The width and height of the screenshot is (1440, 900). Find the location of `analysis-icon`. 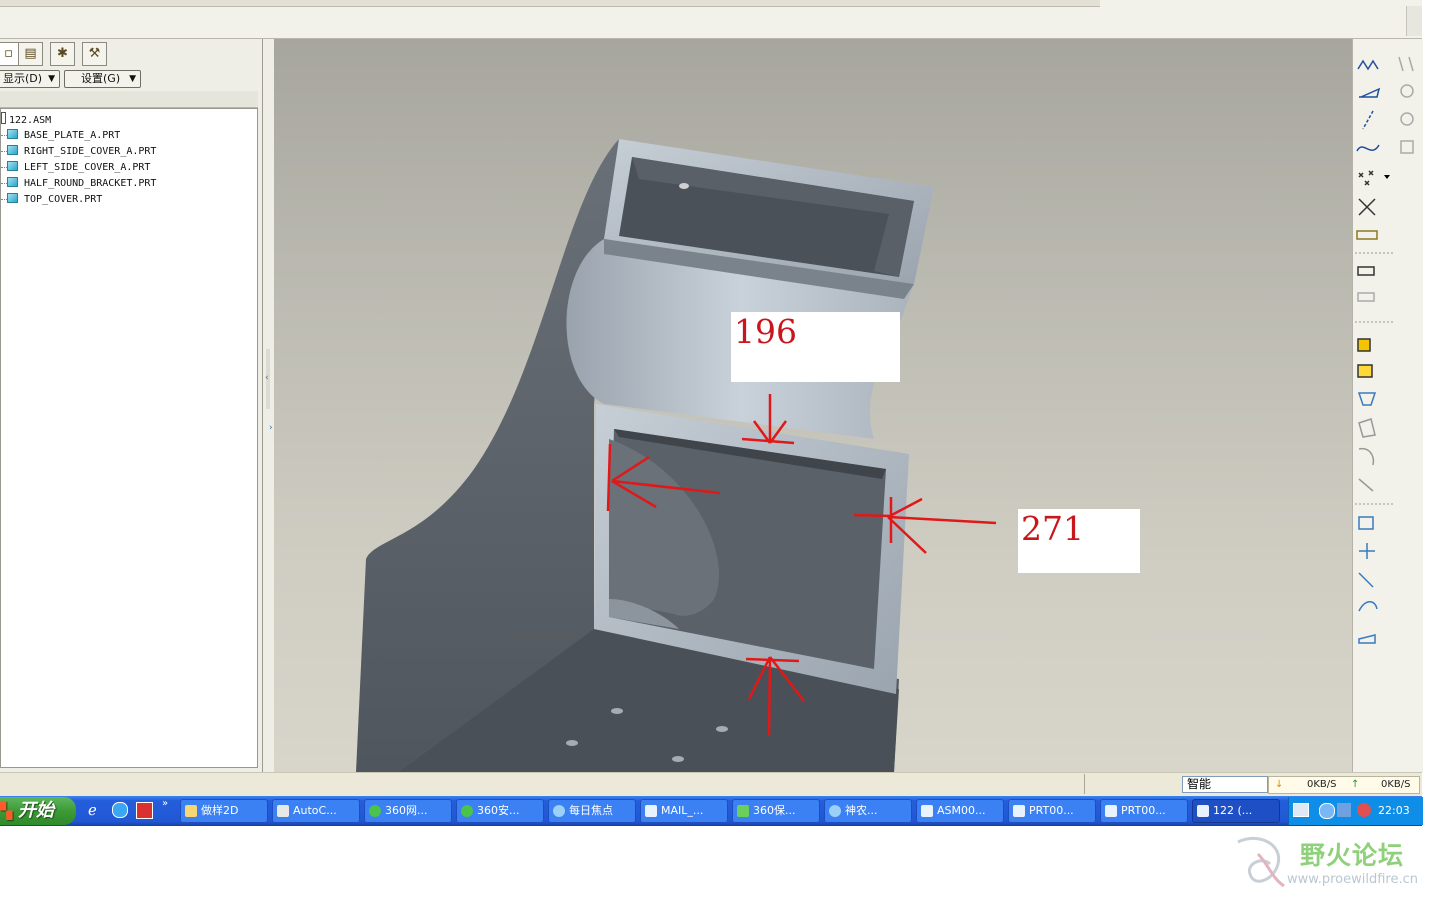

analysis-icon is located at coordinates (1367, 235).